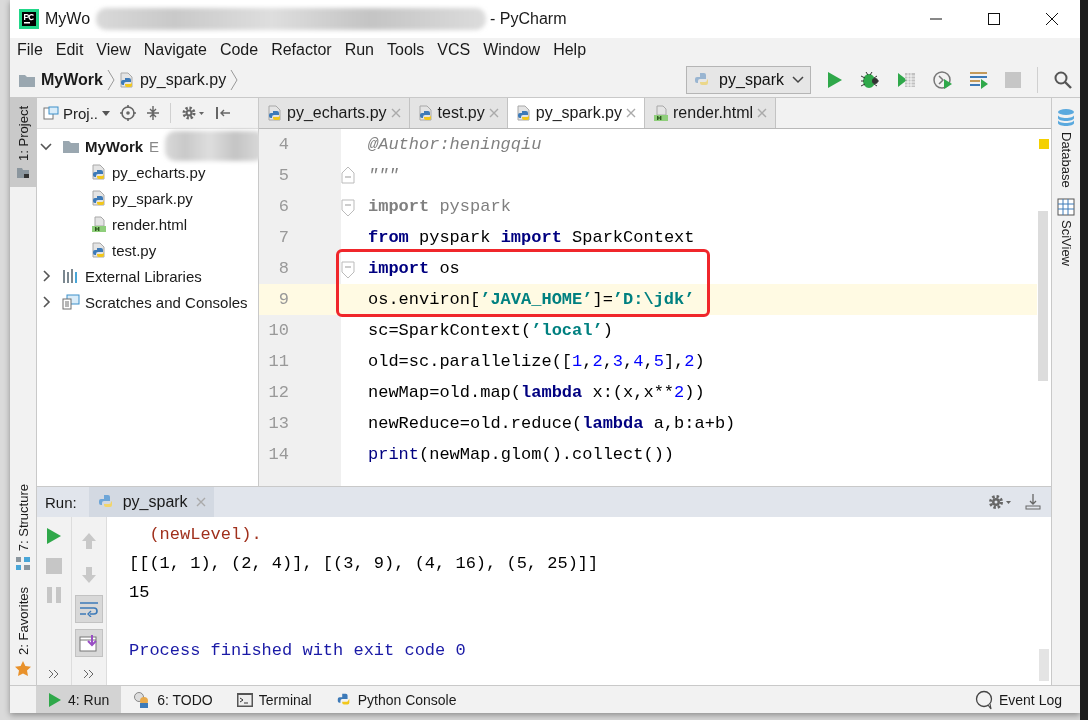 This screenshot has height=720, width=1088. I want to click on structure-icon, so click(23, 564).